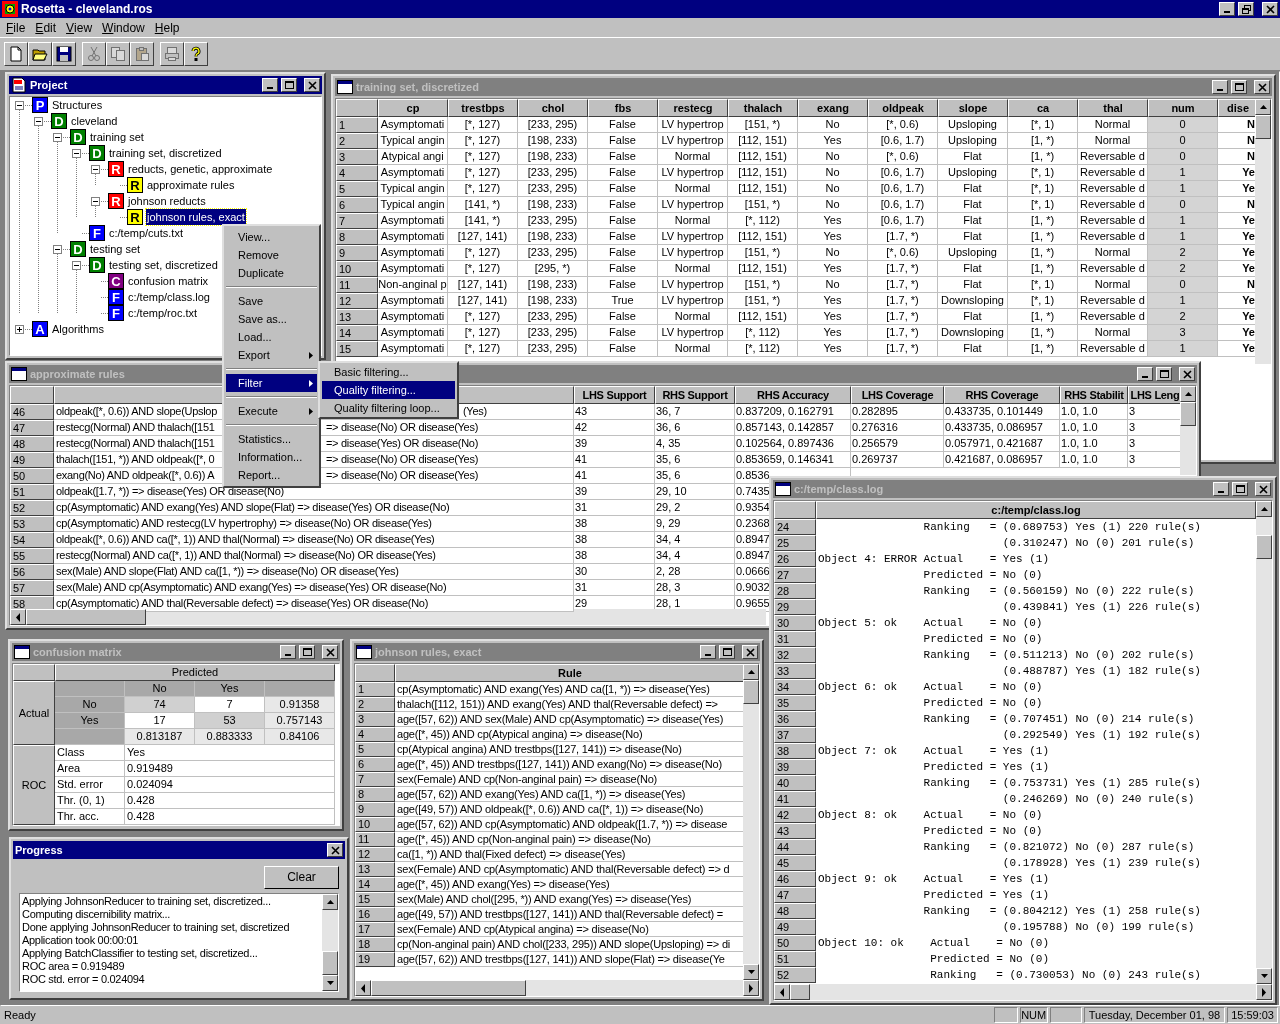 This screenshot has width=1280, height=1024. Describe the element at coordinates (77, 105) in the screenshot. I see `tree-item: Structures` at that location.